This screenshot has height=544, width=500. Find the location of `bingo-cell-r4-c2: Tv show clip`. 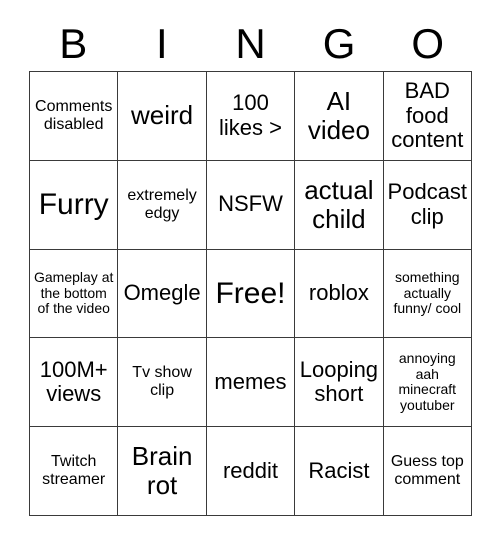

bingo-cell-r4-c2: Tv show clip is located at coordinates (162, 383).